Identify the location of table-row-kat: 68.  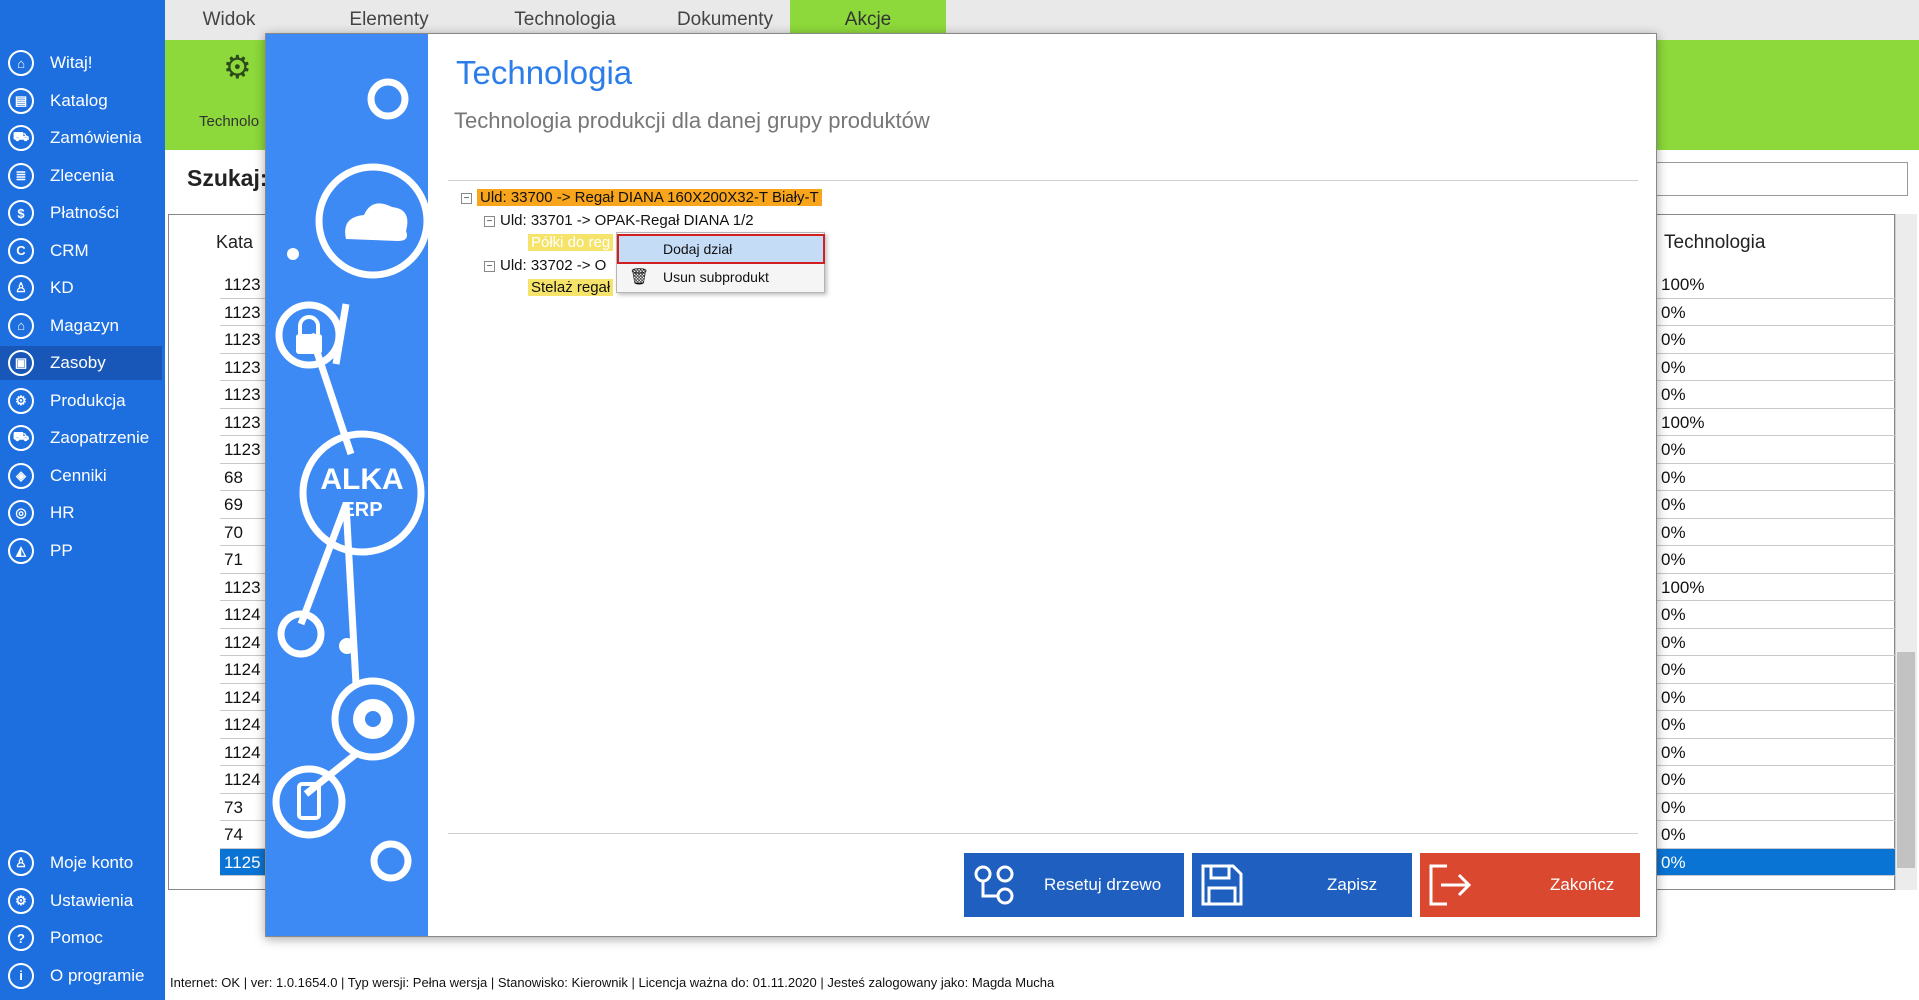
(242, 477).